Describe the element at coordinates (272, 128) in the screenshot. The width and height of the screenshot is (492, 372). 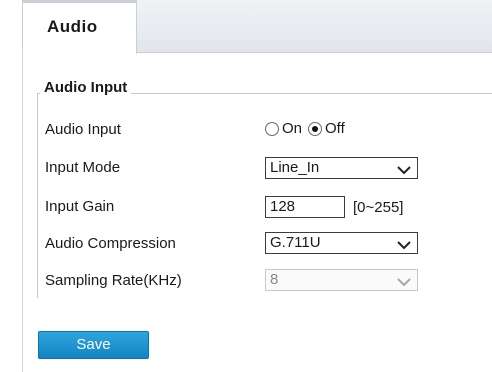
I see `audio-input-on-radio` at that location.